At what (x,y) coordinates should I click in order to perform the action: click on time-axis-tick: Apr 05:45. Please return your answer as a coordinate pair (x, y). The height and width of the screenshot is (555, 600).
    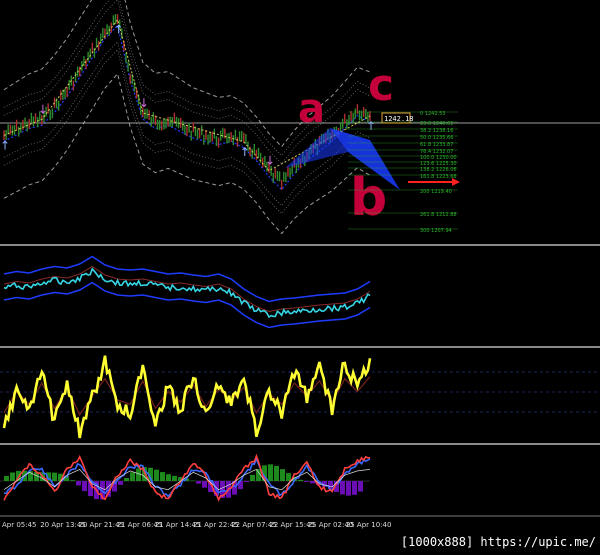
    Looking at the image, I should click on (19, 525).